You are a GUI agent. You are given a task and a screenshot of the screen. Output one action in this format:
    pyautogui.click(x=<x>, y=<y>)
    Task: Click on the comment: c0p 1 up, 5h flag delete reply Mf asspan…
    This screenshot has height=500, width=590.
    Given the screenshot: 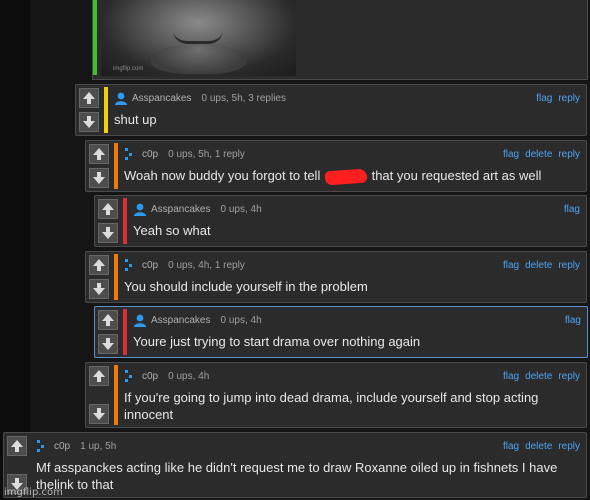 What is the action you would take?
    pyautogui.click(x=295, y=465)
    